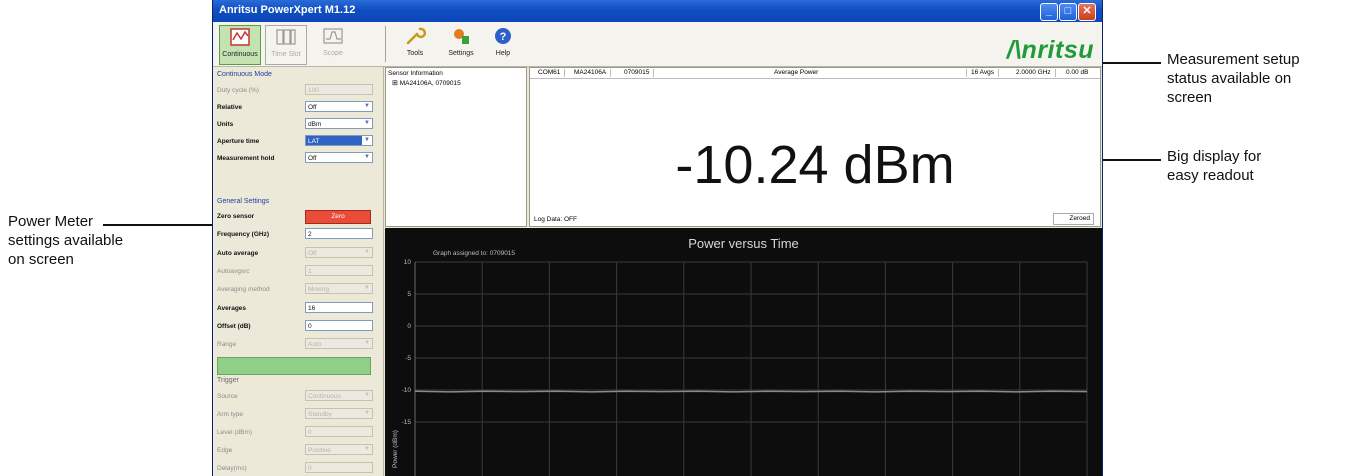  What do you see at coordinates (385, 44) in the screenshot?
I see `toolbar-separator` at bounding box center [385, 44].